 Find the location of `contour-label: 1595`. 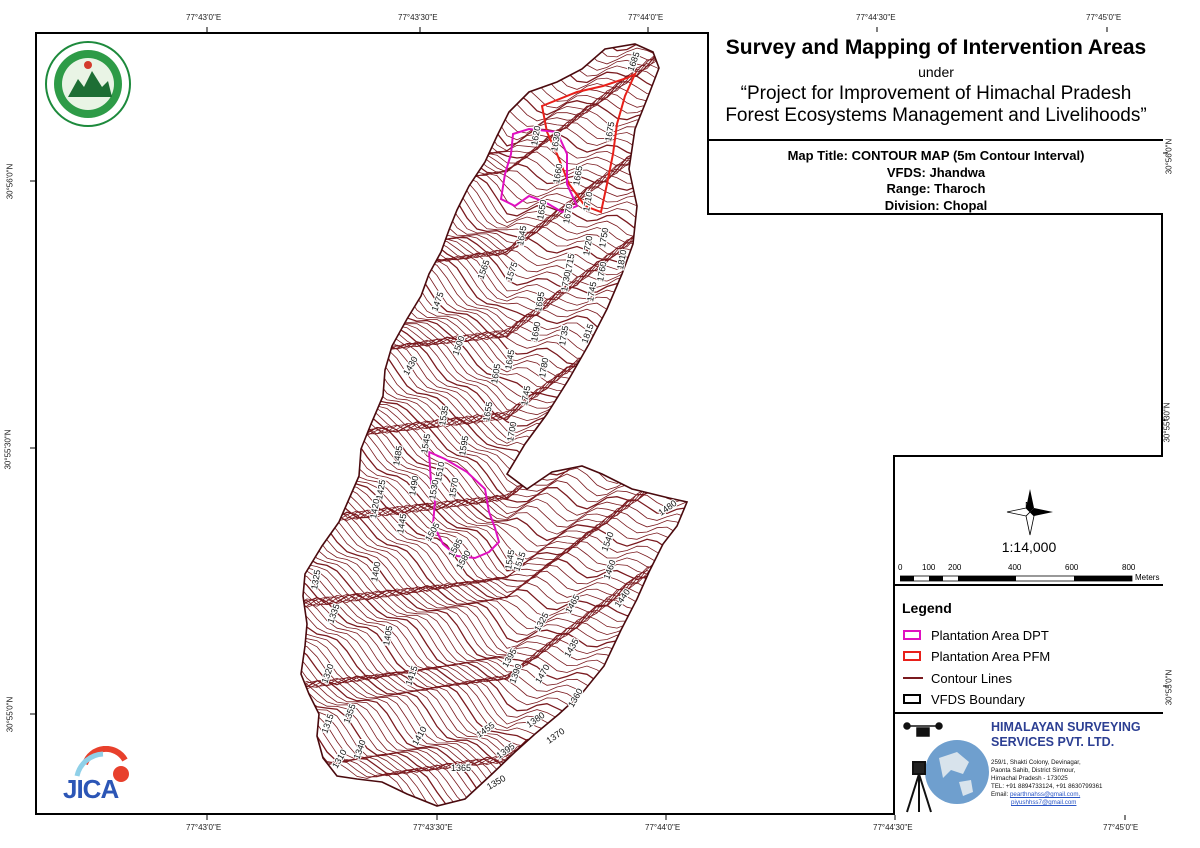

contour-label: 1595 is located at coordinates (463, 445).